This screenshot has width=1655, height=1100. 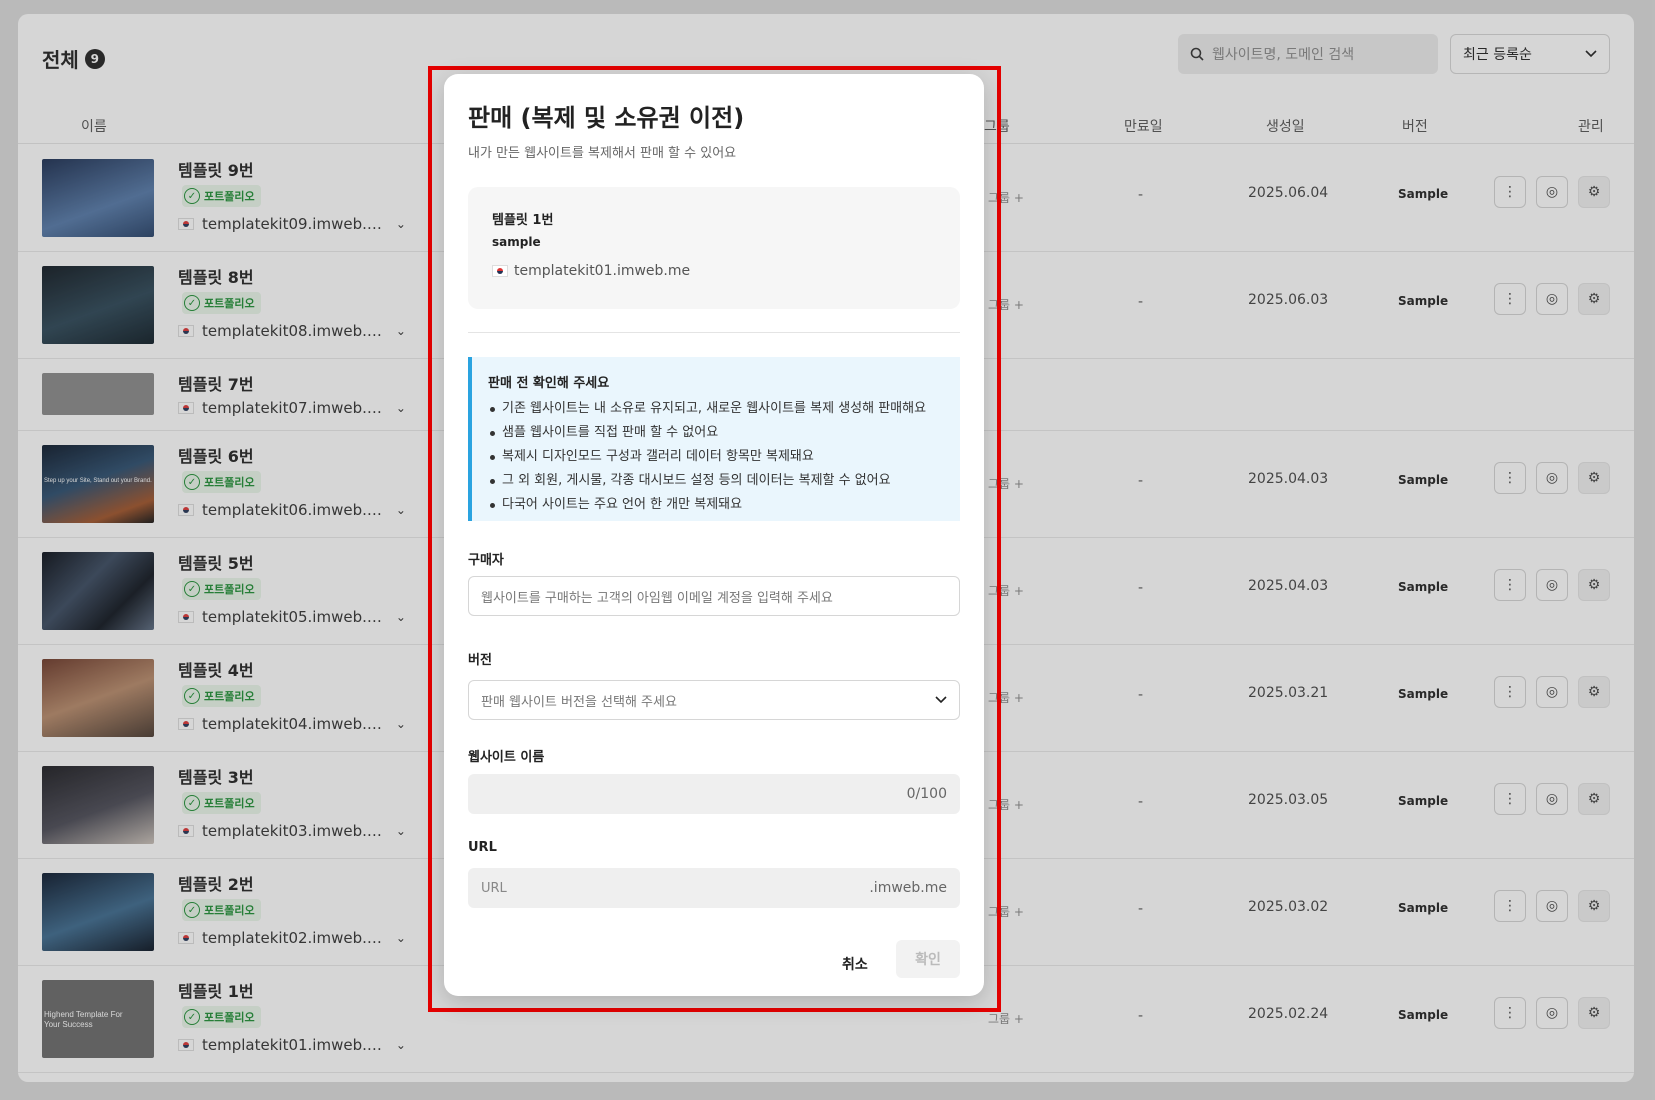 I want to click on site-name-input: 0/100, so click(x=714, y=794).